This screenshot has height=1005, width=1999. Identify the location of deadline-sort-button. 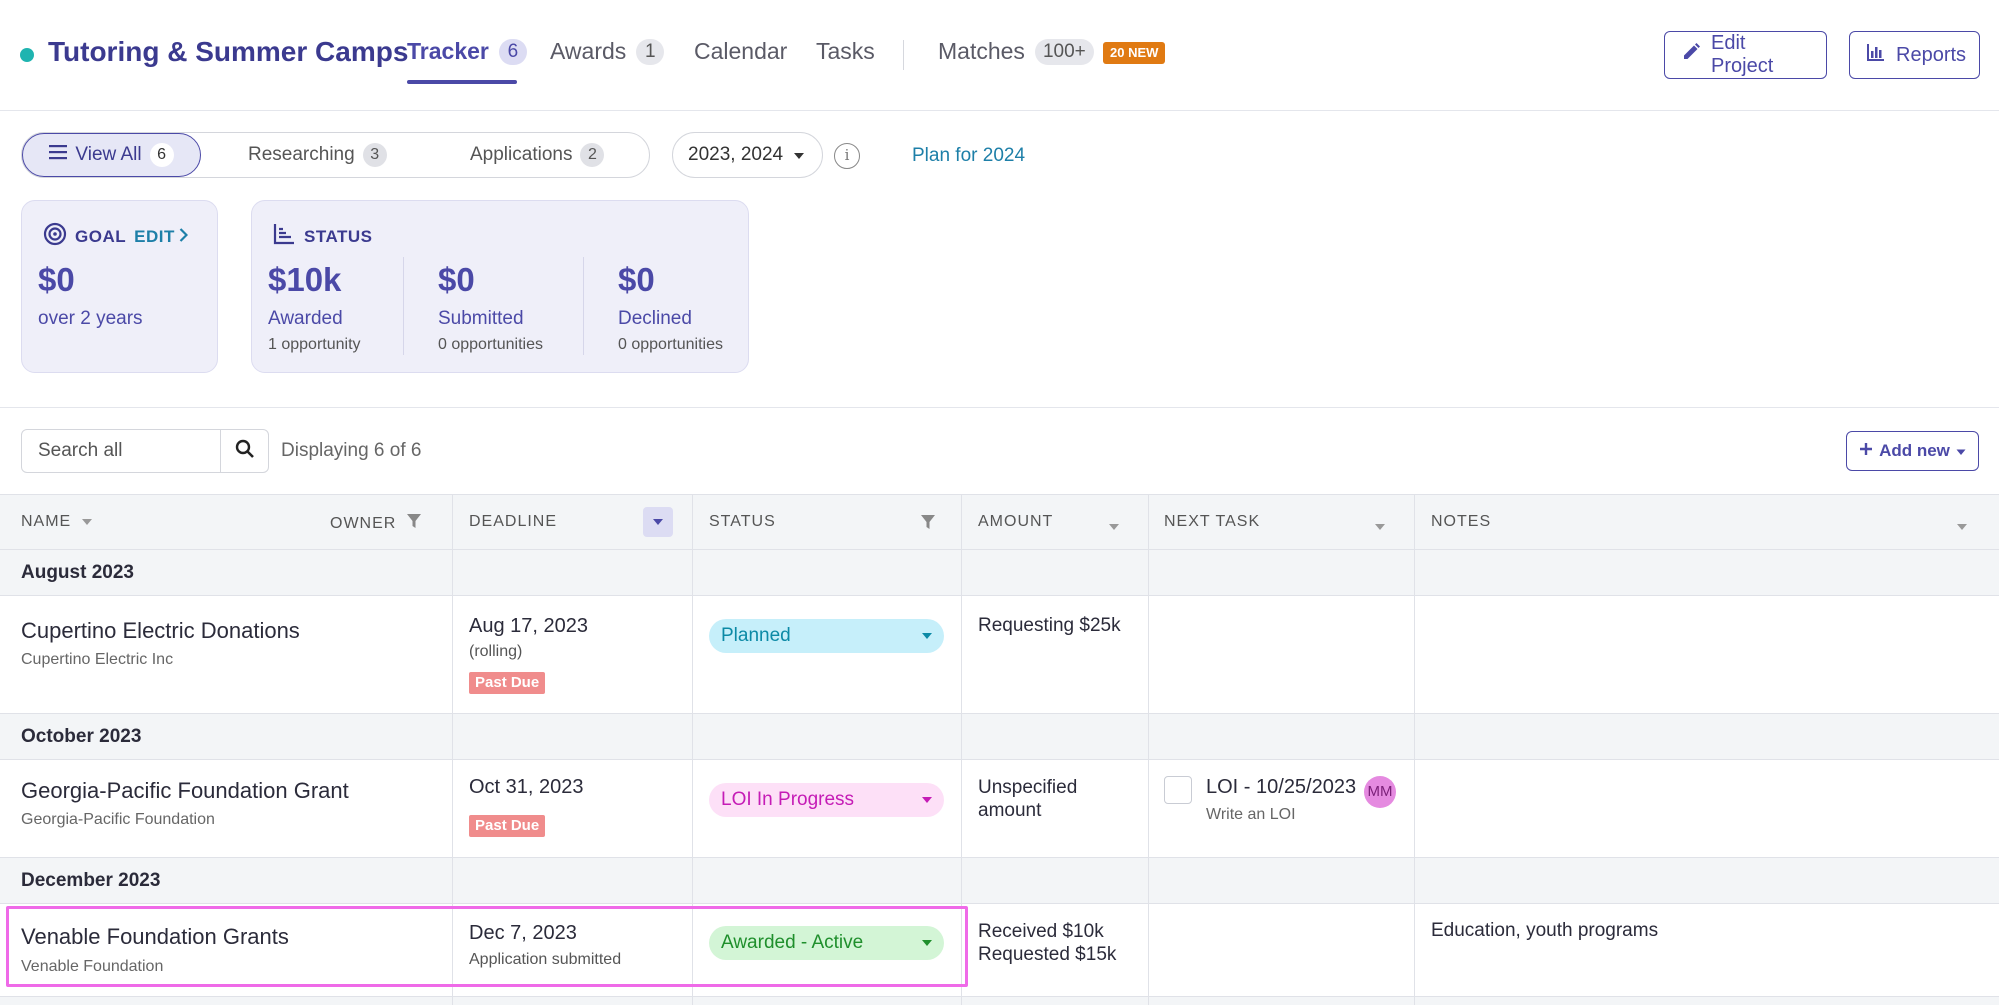
(658, 522).